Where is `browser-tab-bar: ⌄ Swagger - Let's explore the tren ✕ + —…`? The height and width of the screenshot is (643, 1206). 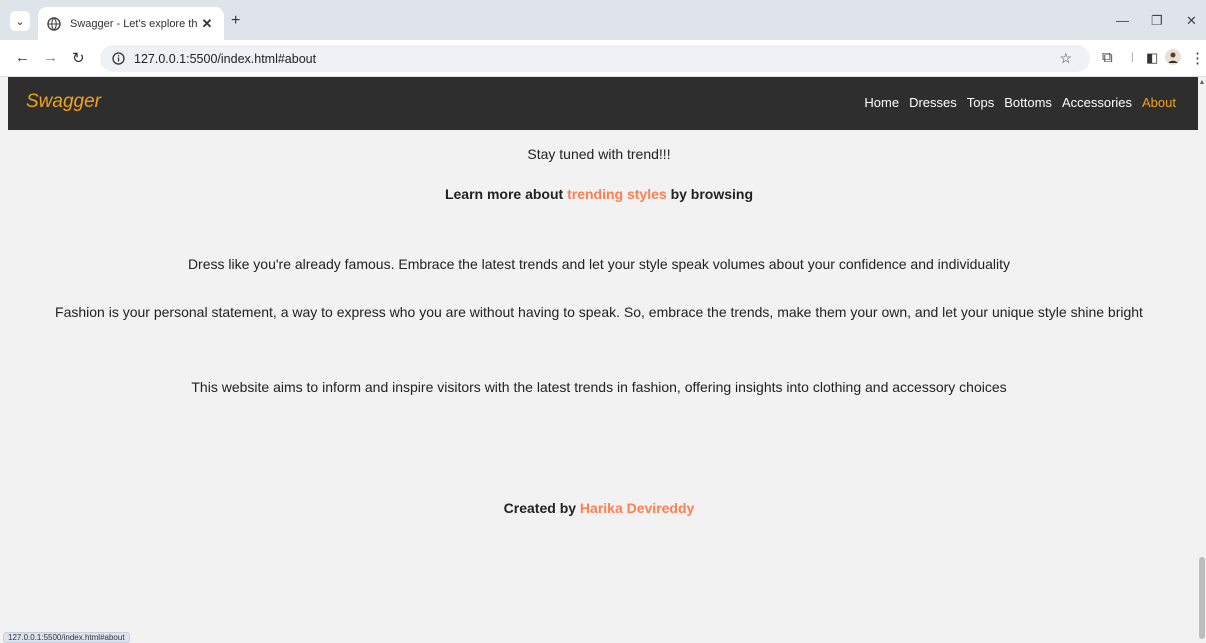 browser-tab-bar: ⌄ Swagger - Let's explore the tren ✕ + —… is located at coordinates (603, 20).